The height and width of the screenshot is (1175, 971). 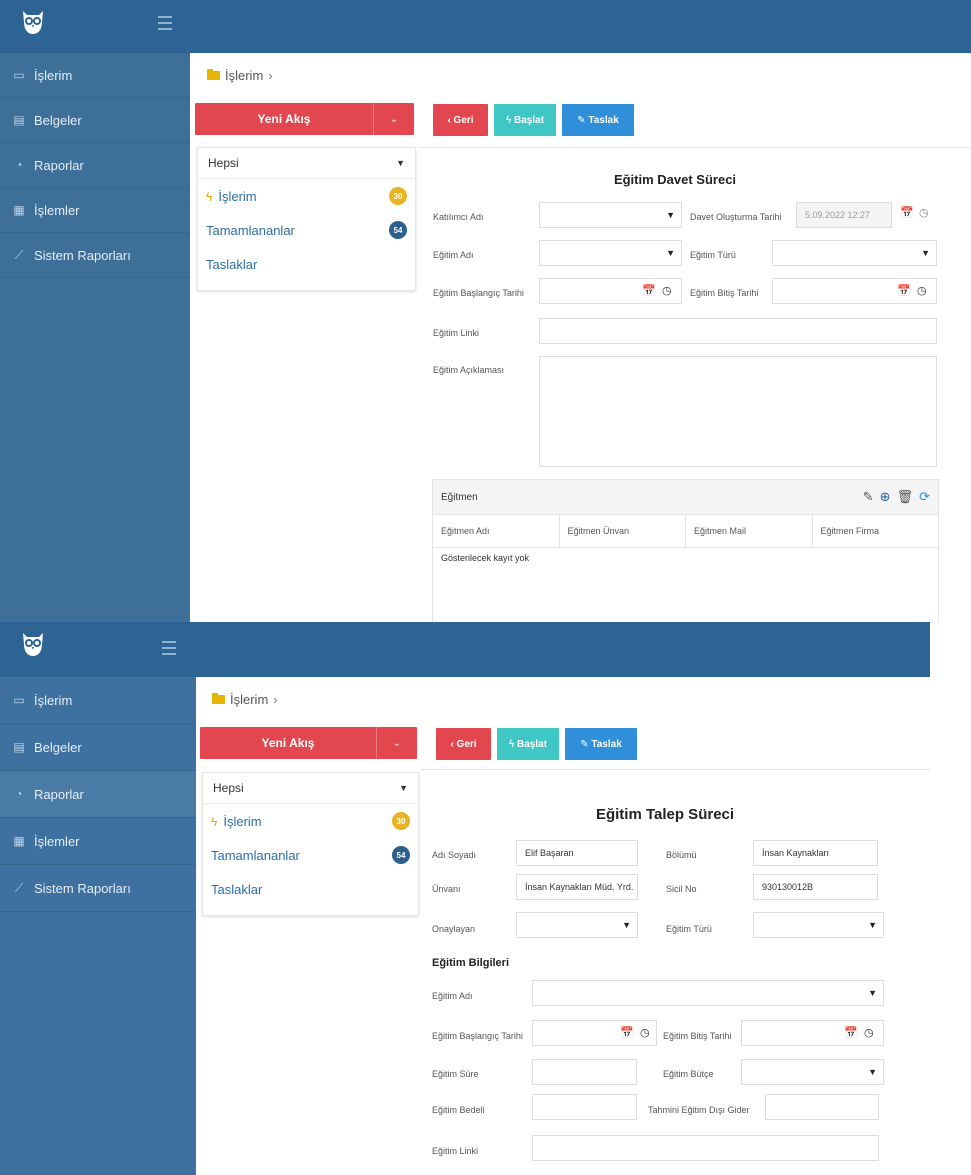 What do you see at coordinates (401, 855) in the screenshot?
I see `count-badge: 54` at bounding box center [401, 855].